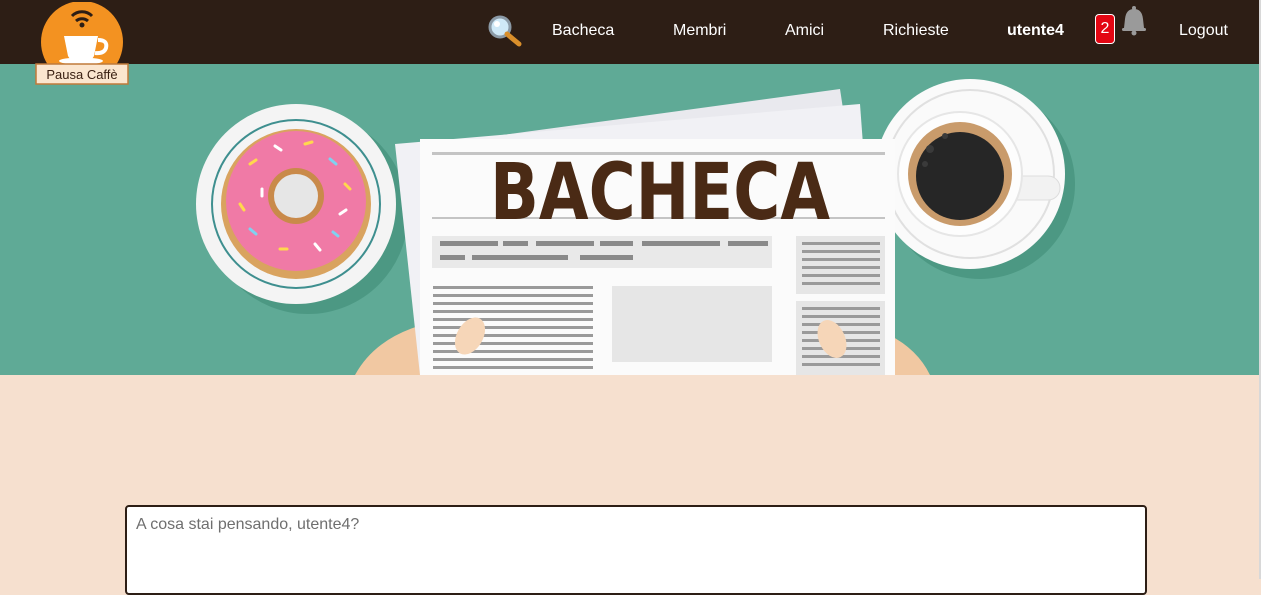  I want to click on nav-richieste: Richieste, so click(916, 31).